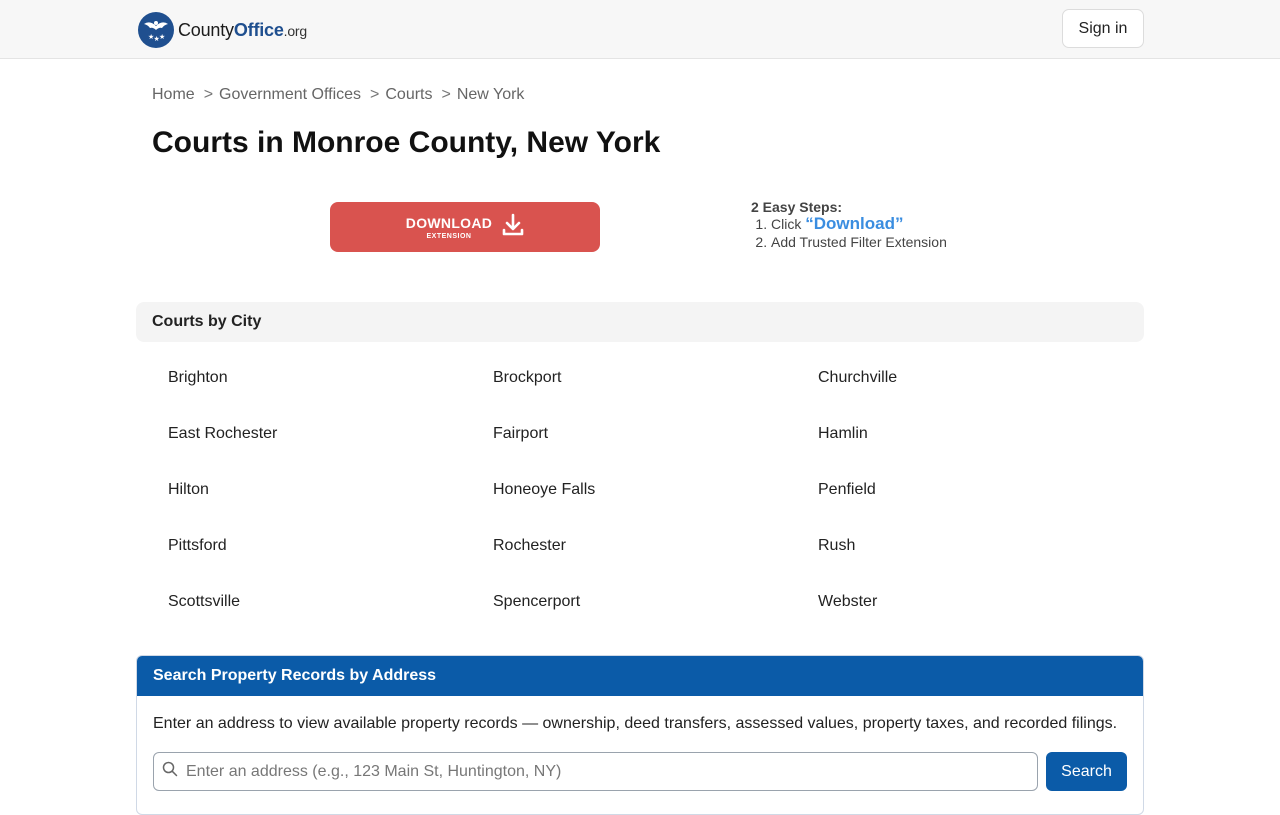  What do you see at coordinates (513, 227) in the screenshot?
I see `download-icon` at bounding box center [513, 227].